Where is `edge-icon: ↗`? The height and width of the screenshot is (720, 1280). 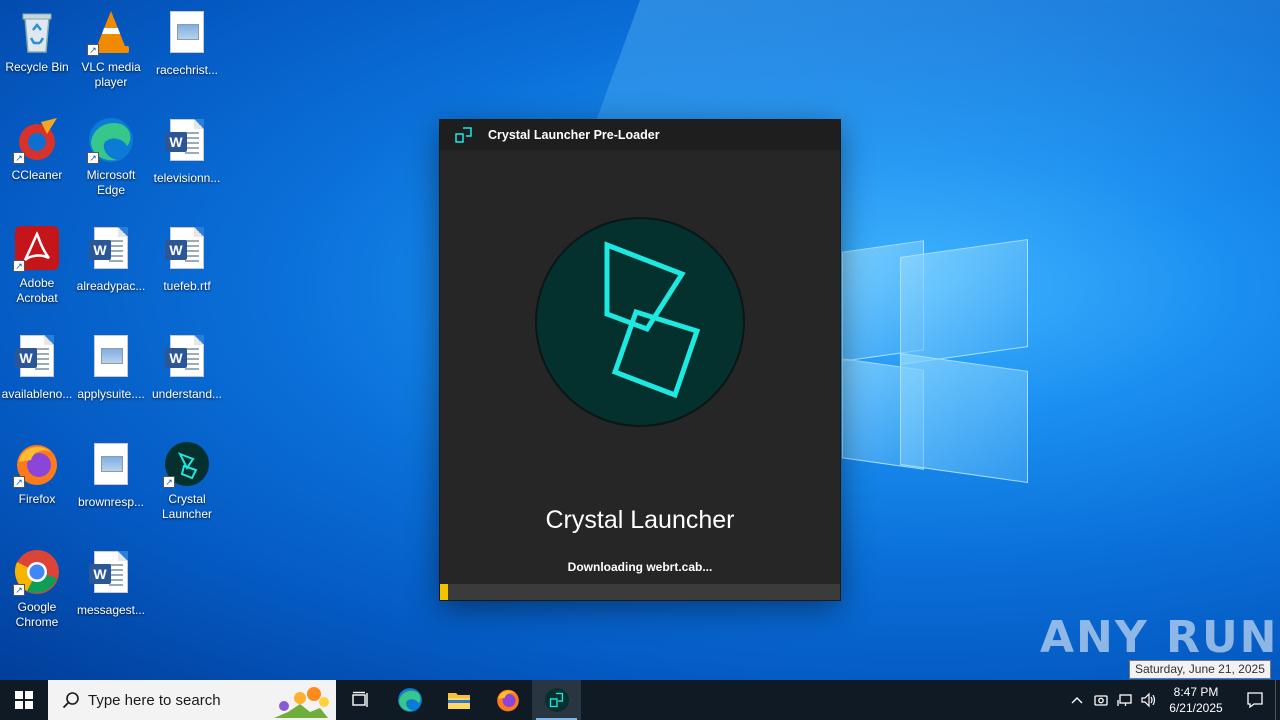 edge-icon: ↗ is located at coordinates (111, 140).